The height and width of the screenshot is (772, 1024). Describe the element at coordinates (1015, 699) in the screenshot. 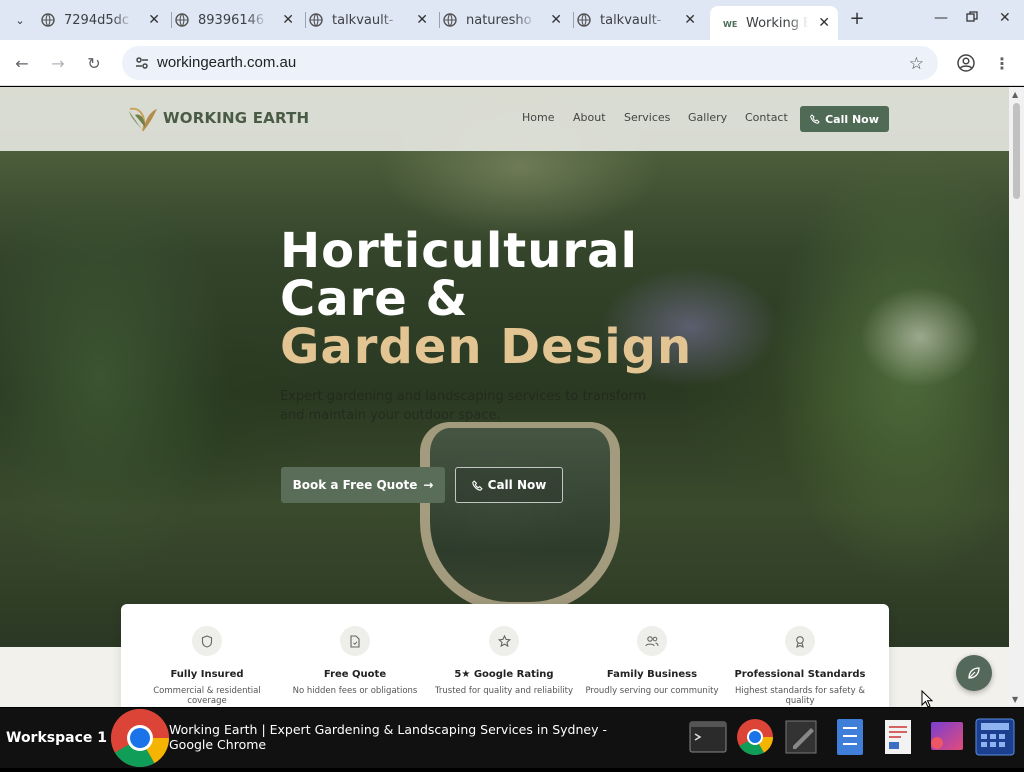

I see `scroll-down-arrow-icon: ▼` at that location.